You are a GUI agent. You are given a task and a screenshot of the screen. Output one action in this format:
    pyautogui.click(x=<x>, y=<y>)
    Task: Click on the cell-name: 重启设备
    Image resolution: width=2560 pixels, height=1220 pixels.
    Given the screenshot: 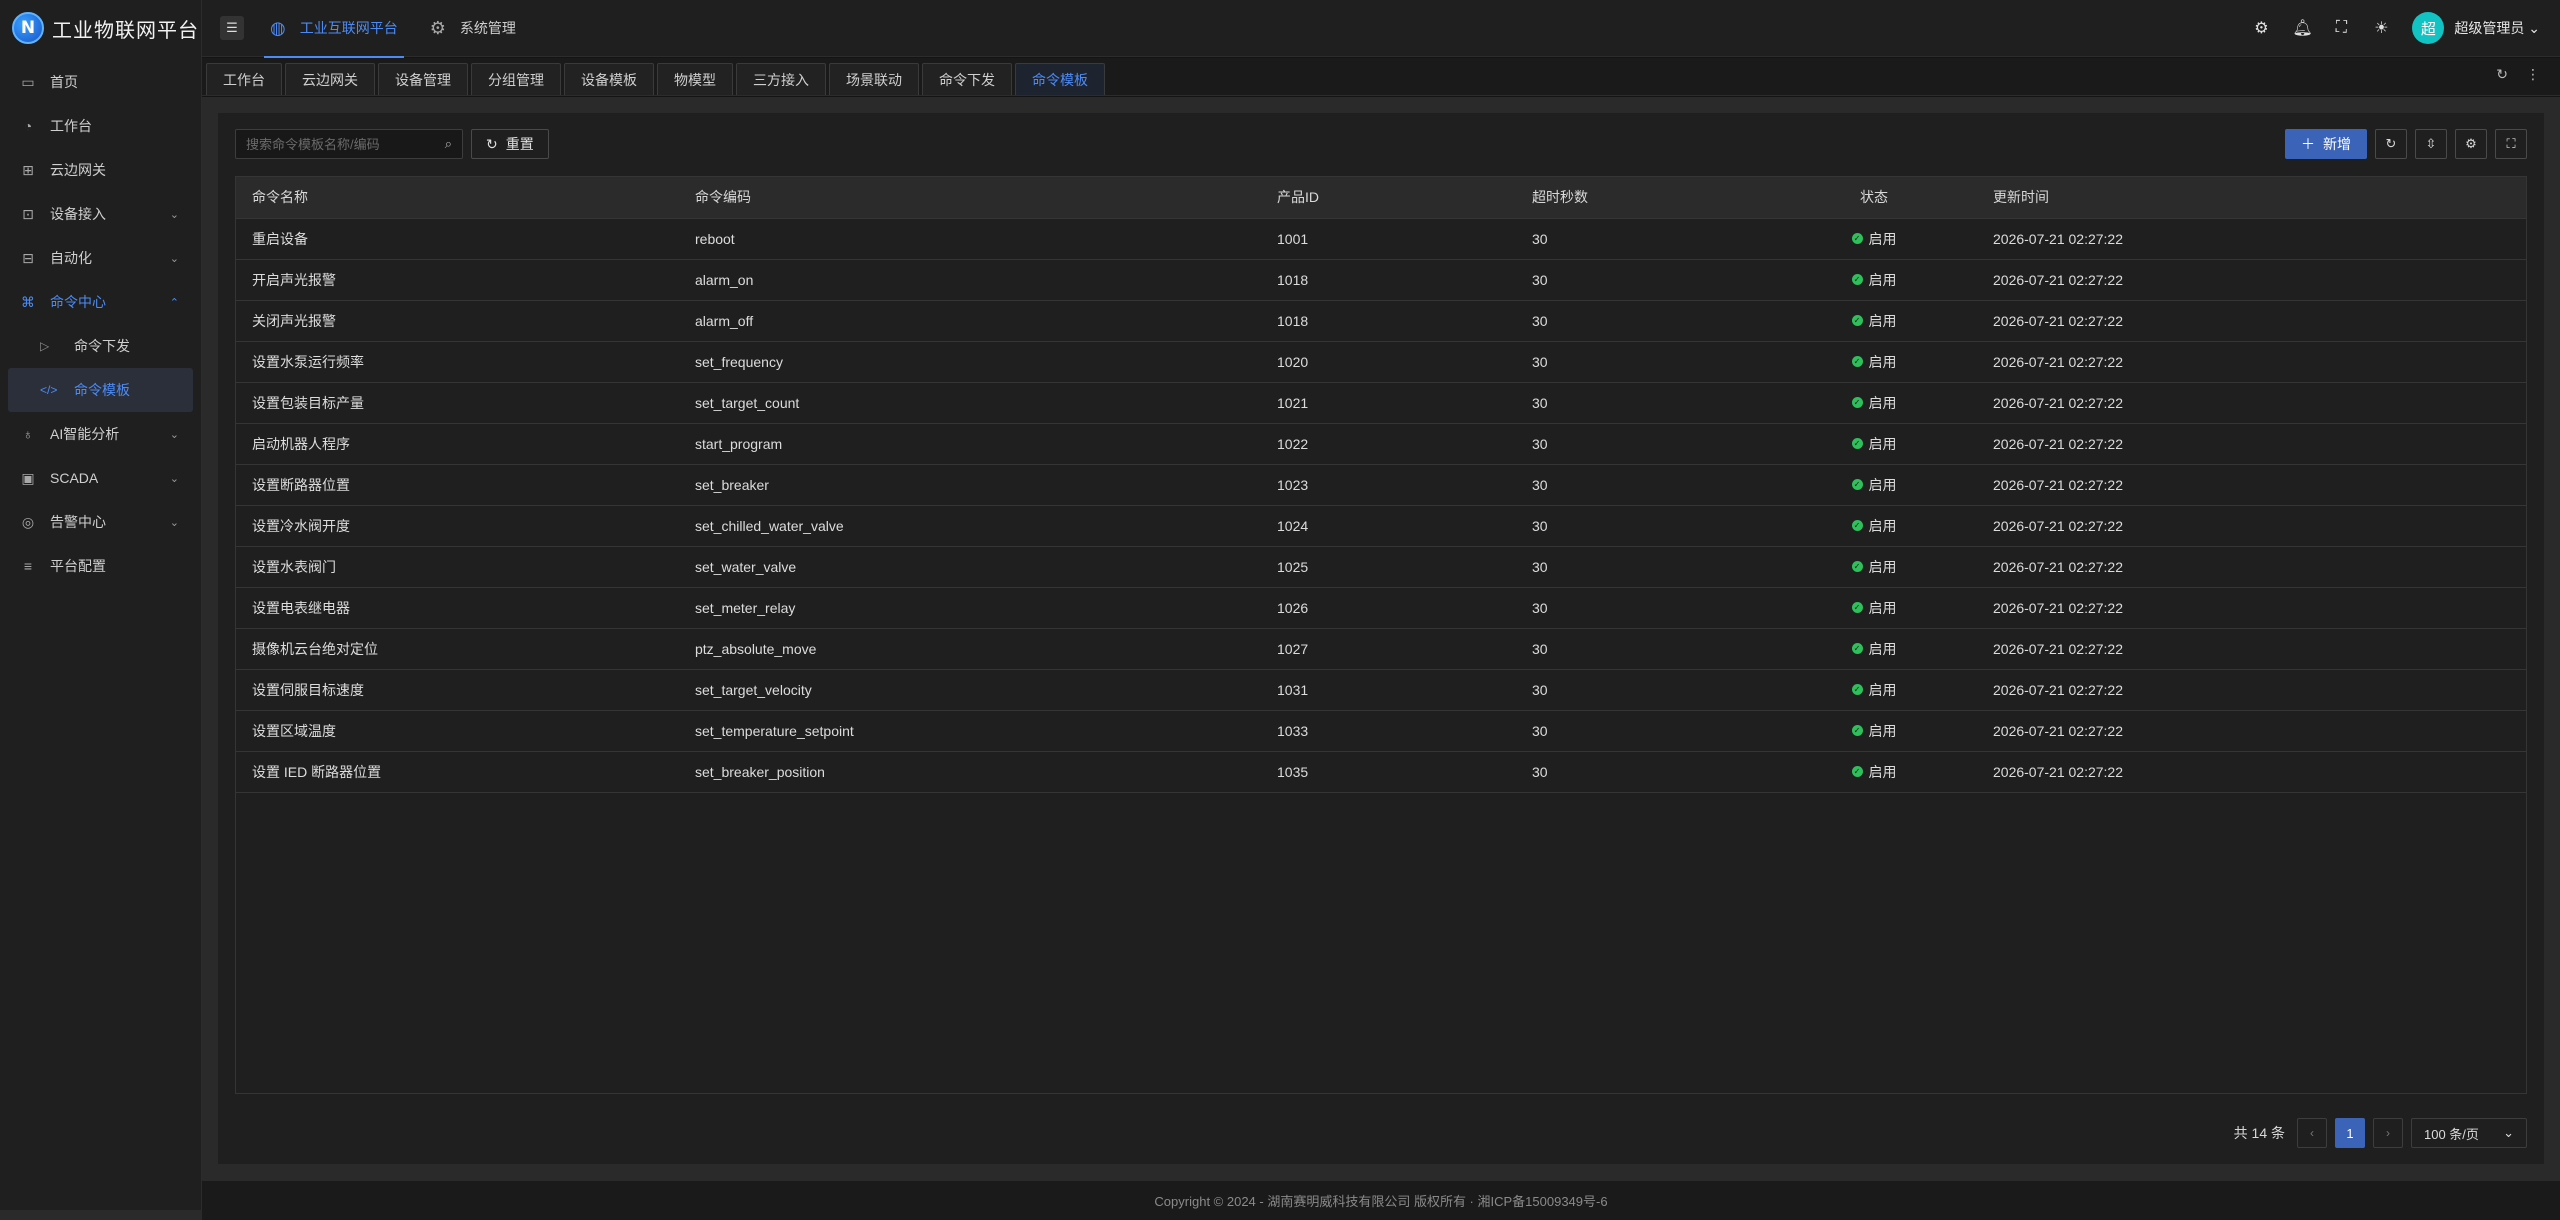 What is the action you would take?
    pyautogui.click(x=280, y=238)
    